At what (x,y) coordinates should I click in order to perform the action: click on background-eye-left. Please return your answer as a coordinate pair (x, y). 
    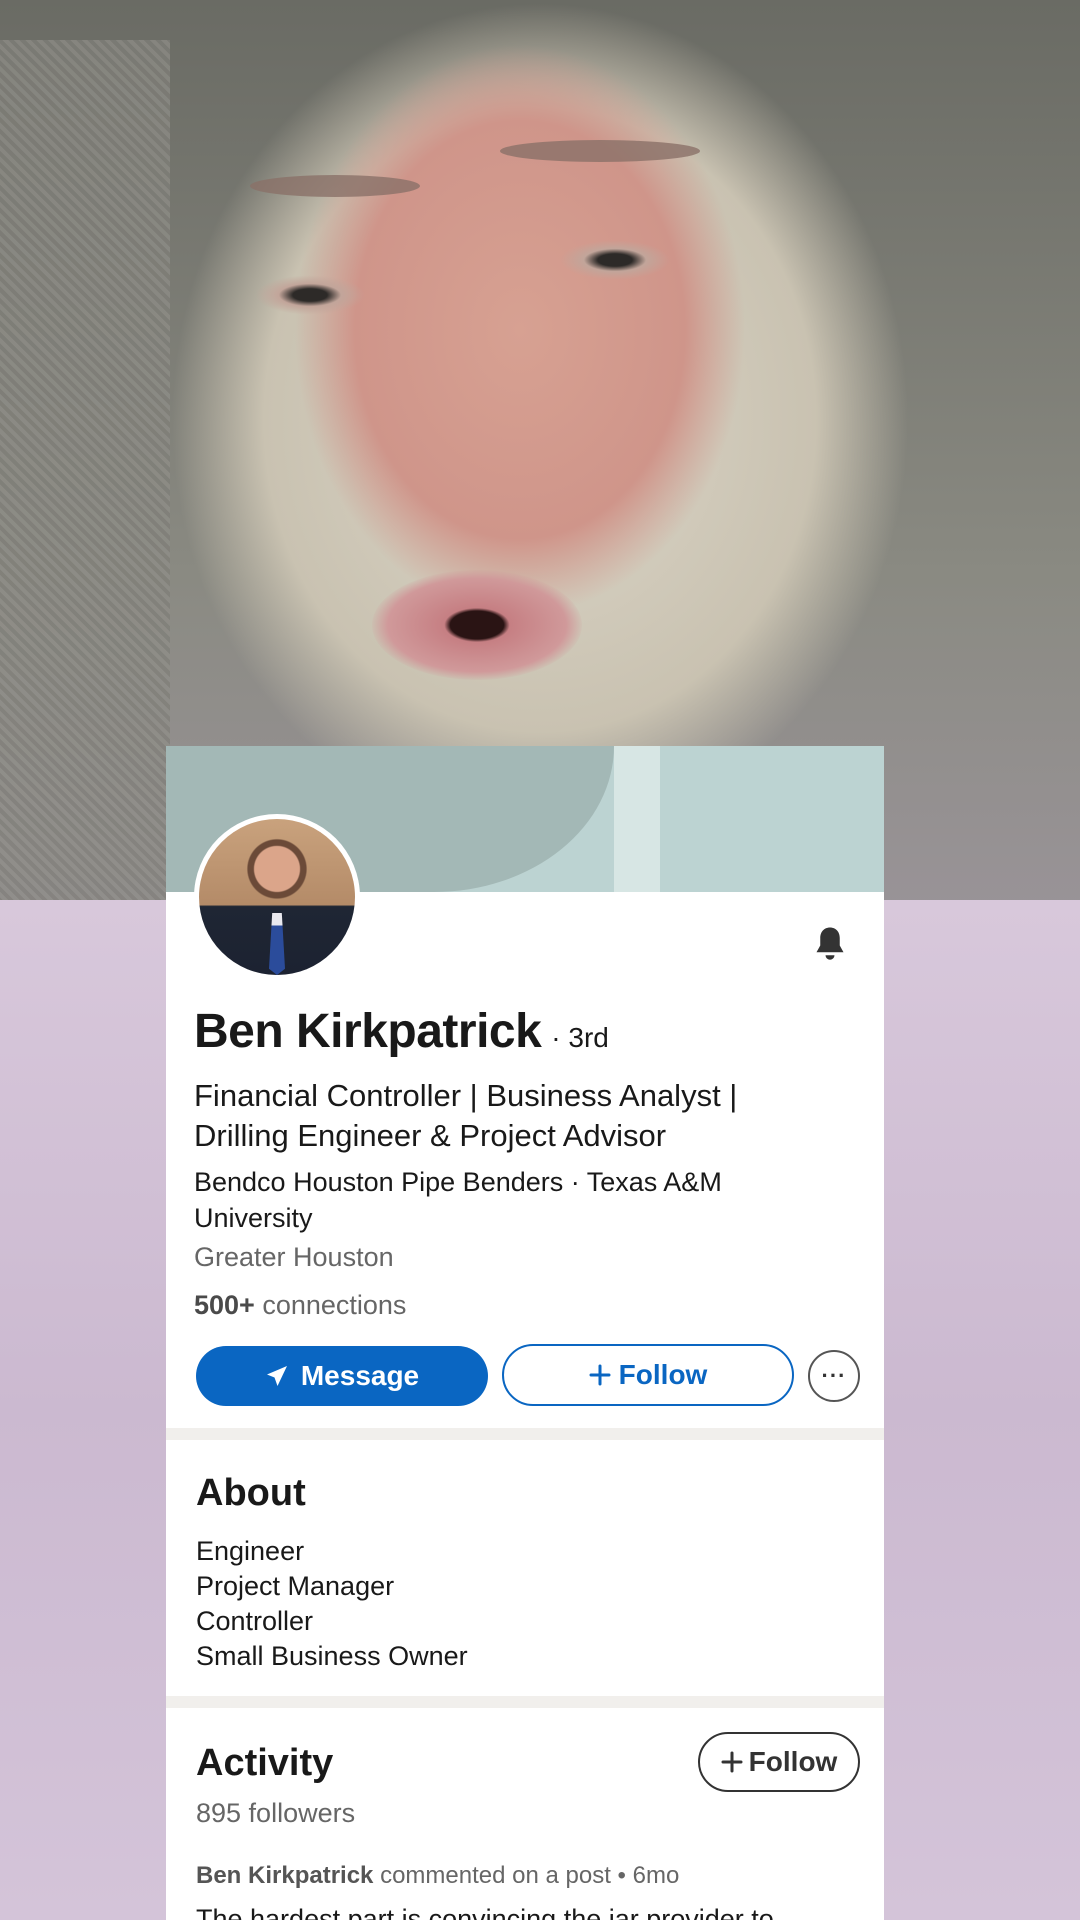
    Looking at the image, I should click on (310, 295).